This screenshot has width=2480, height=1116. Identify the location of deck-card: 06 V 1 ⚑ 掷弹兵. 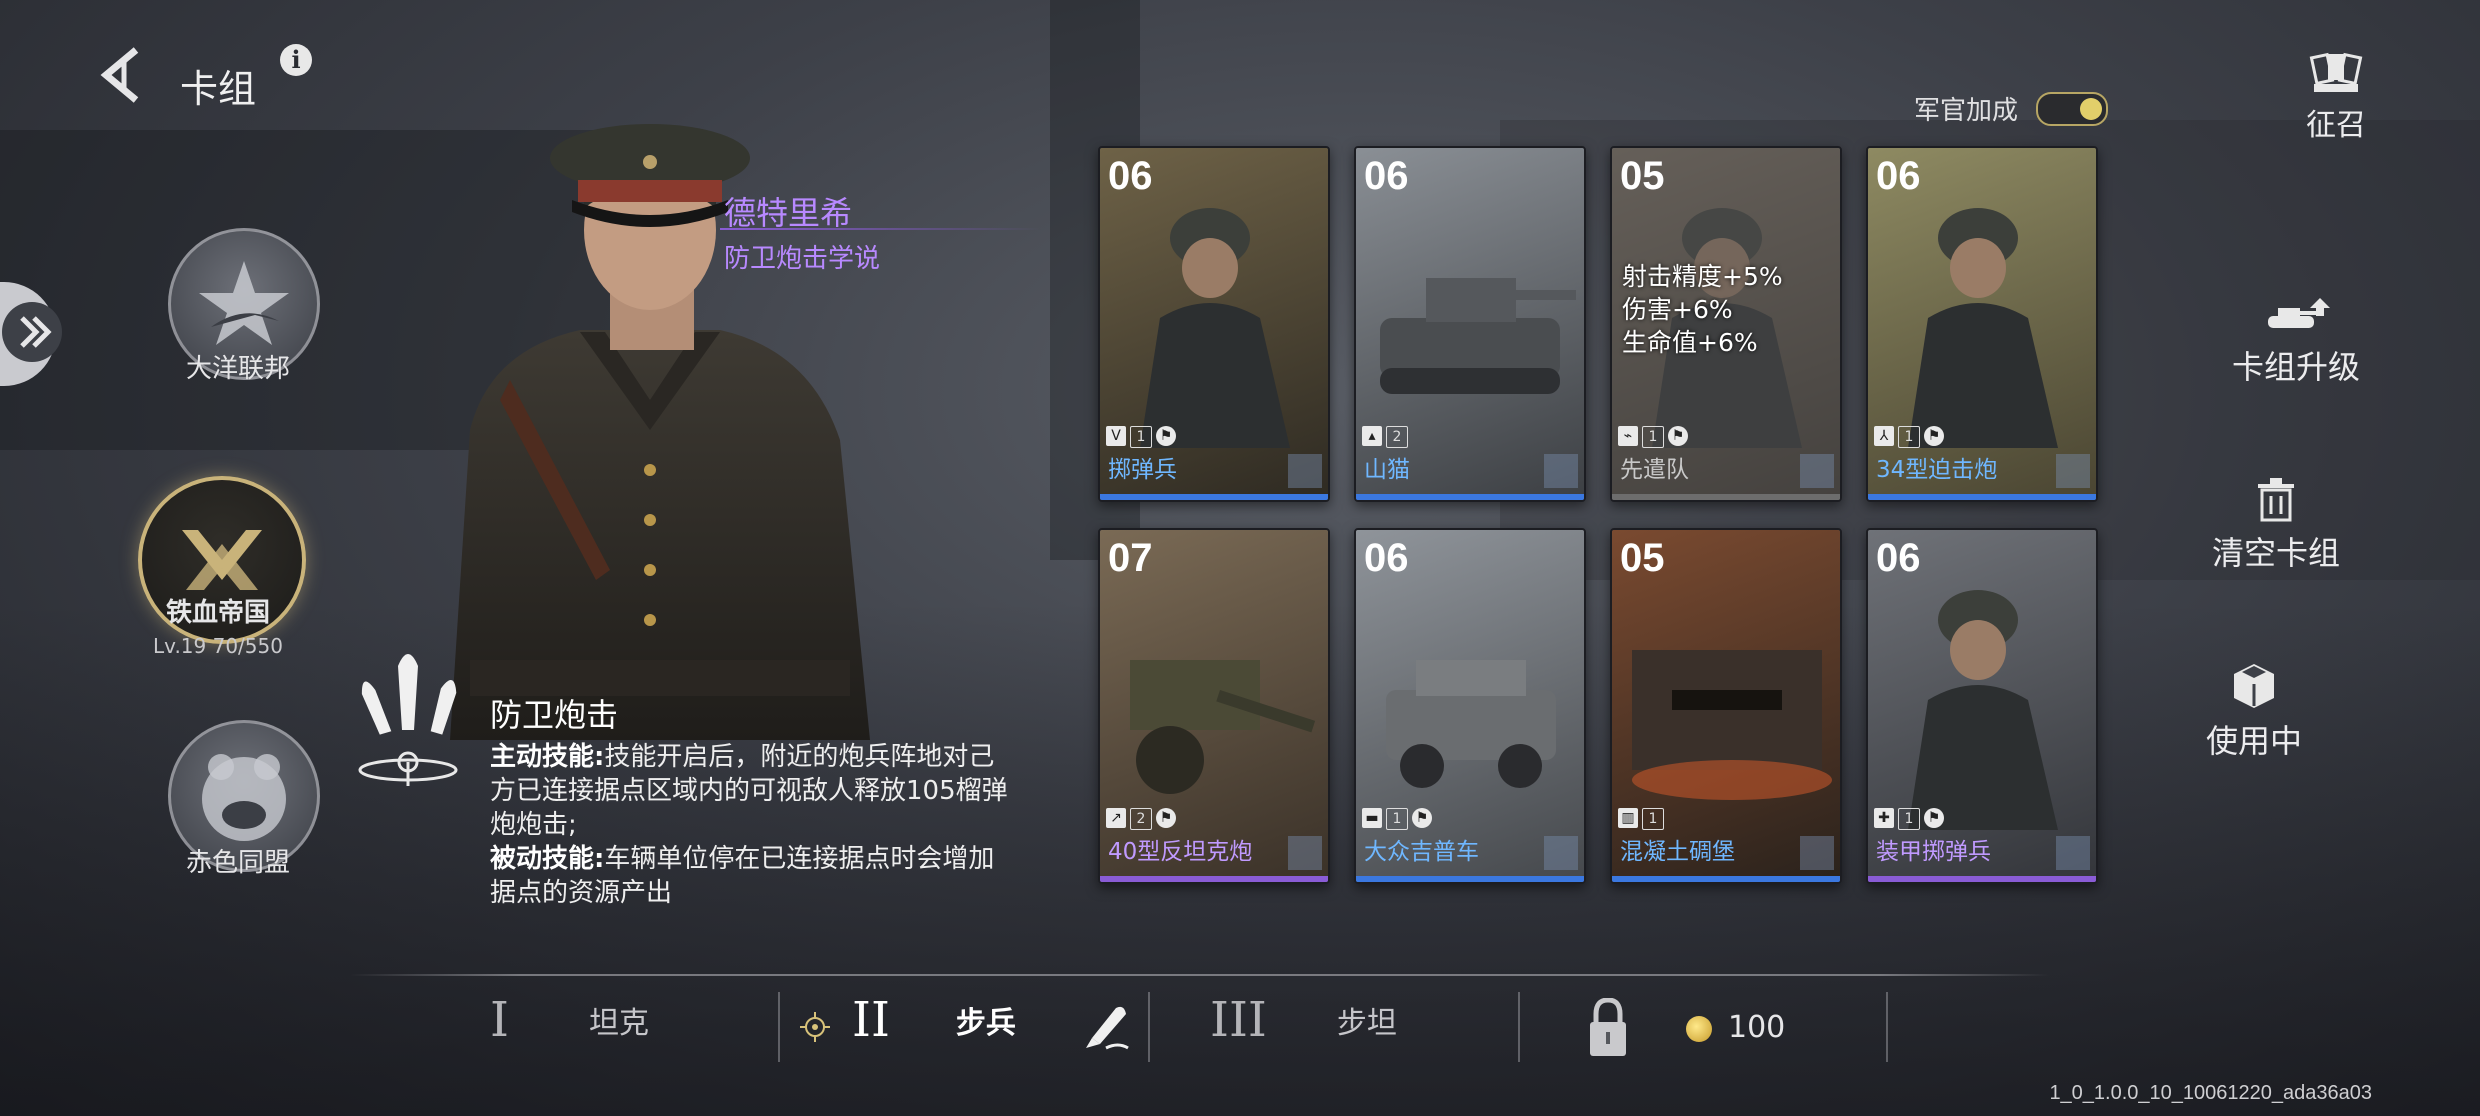
(1214, 324).